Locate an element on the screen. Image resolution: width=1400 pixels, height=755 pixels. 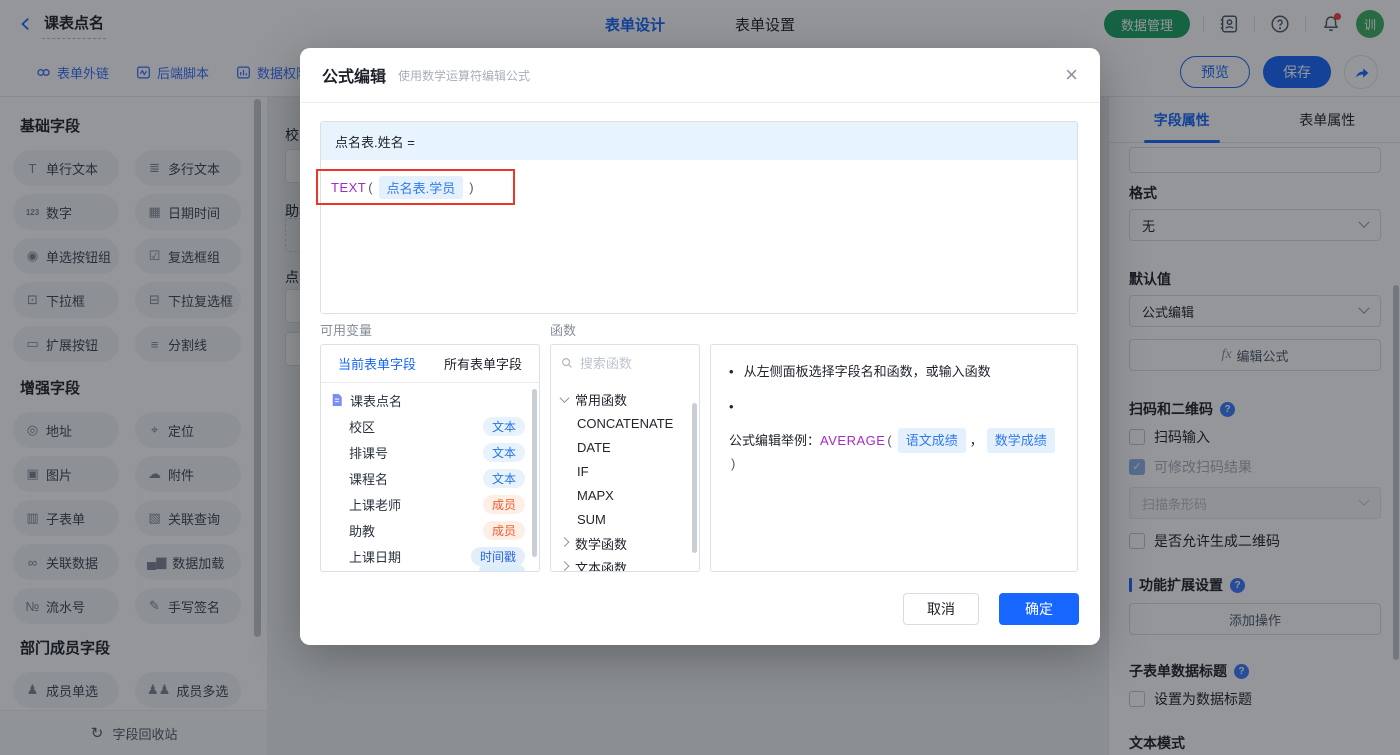
function-item-date: DATE is located at coordinates (625, 447).